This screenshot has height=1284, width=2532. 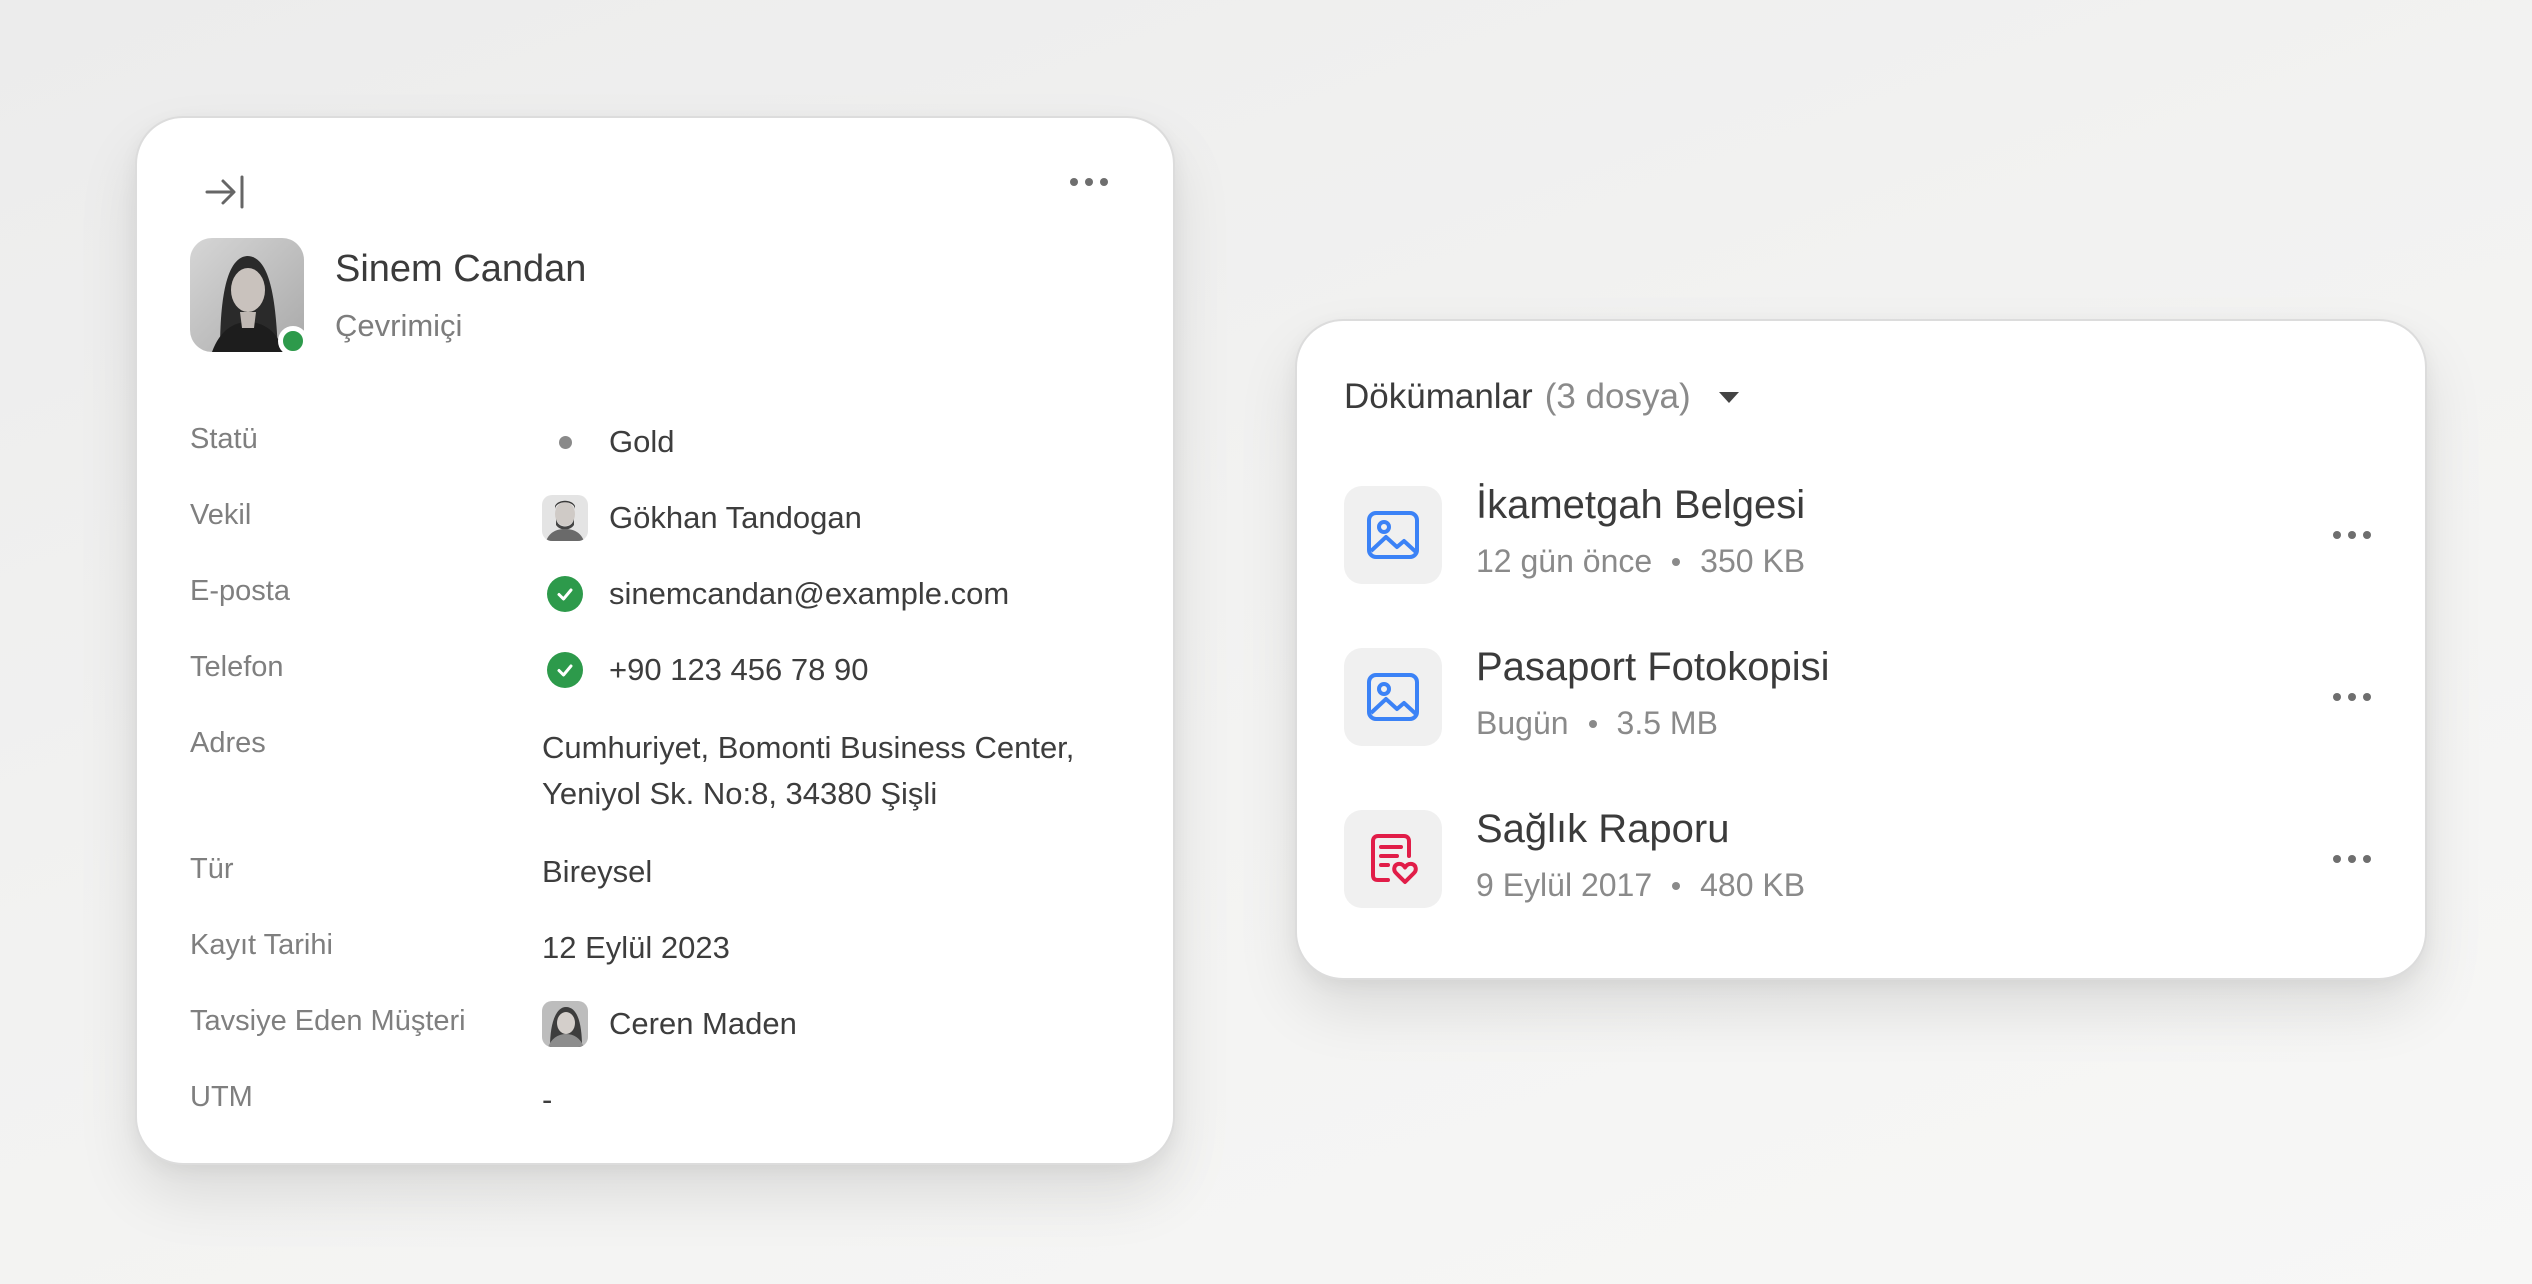 I want to click on referrer-photo, so click(x=565, y=1024).